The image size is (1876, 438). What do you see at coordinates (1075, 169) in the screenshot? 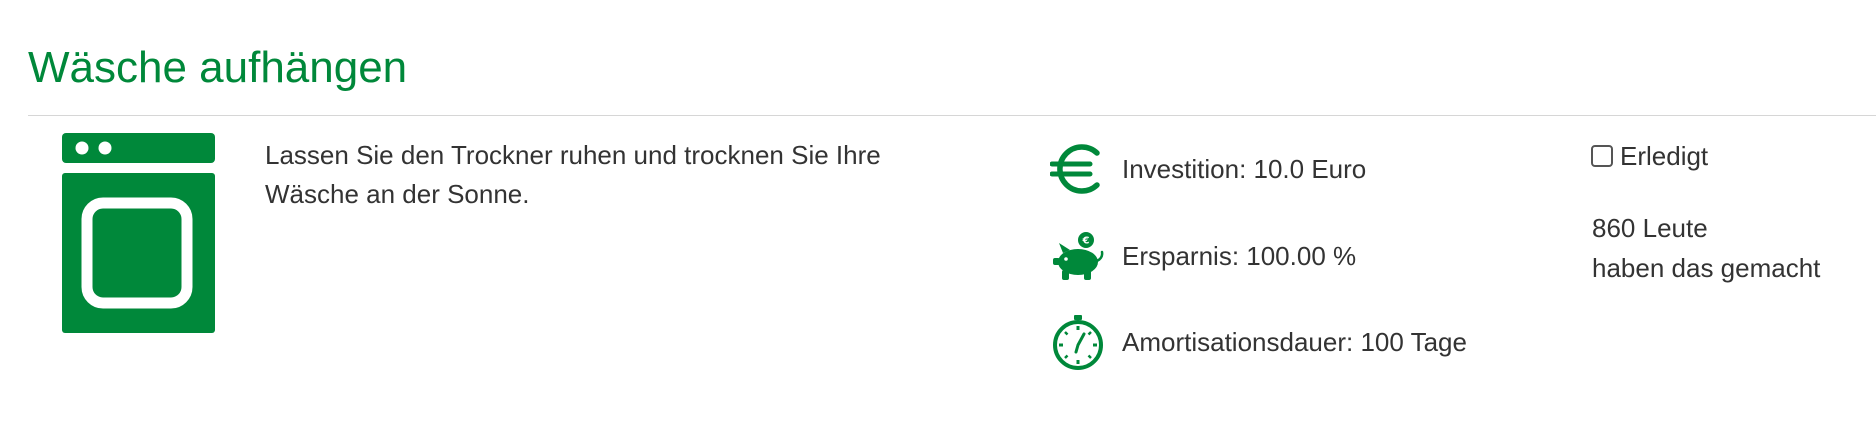
I see `euro-icon` at bounding box center [1075, 169].